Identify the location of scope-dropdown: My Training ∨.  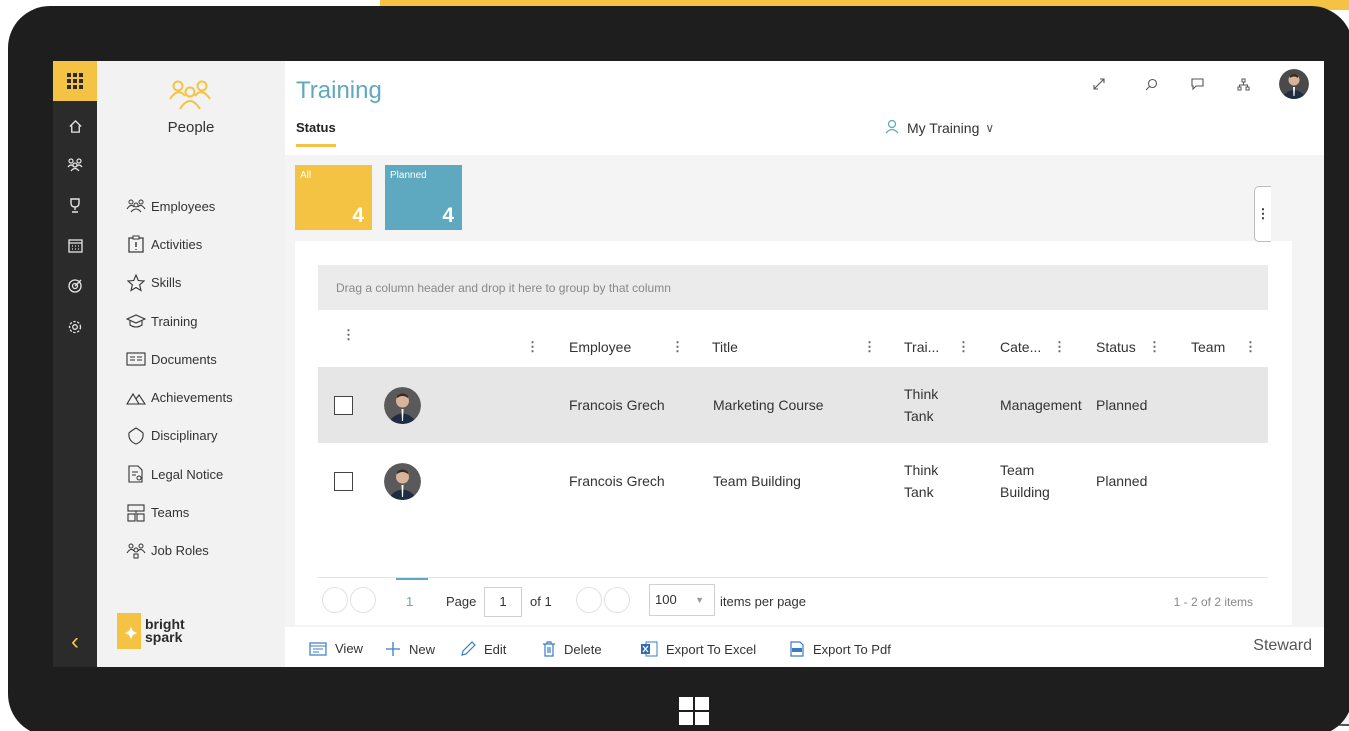
(939, 128).